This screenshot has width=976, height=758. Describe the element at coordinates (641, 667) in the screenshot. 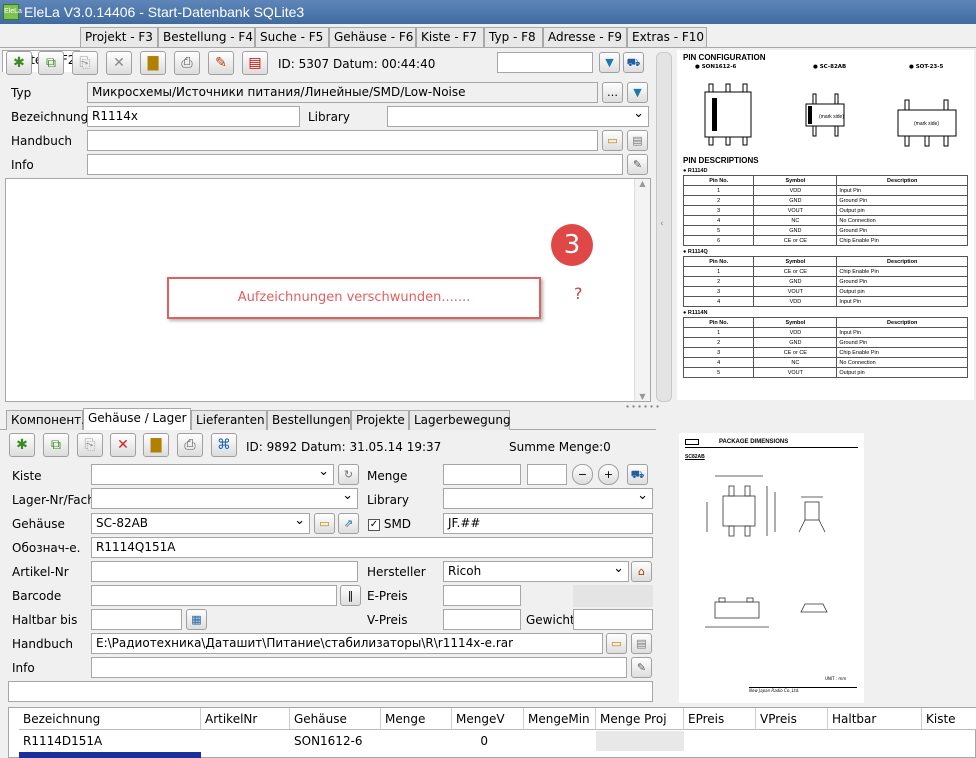

I see `lager-edit-info-icon: ✎` at that location.